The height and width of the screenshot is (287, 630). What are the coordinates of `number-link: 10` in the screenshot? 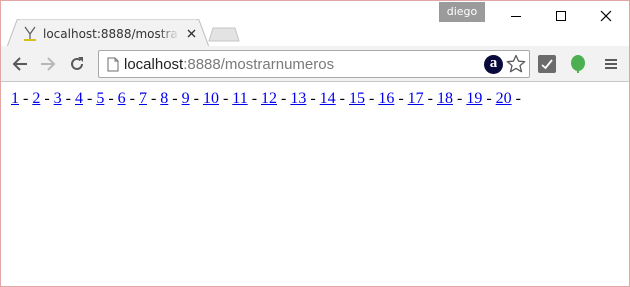 It's located at (211, 98).